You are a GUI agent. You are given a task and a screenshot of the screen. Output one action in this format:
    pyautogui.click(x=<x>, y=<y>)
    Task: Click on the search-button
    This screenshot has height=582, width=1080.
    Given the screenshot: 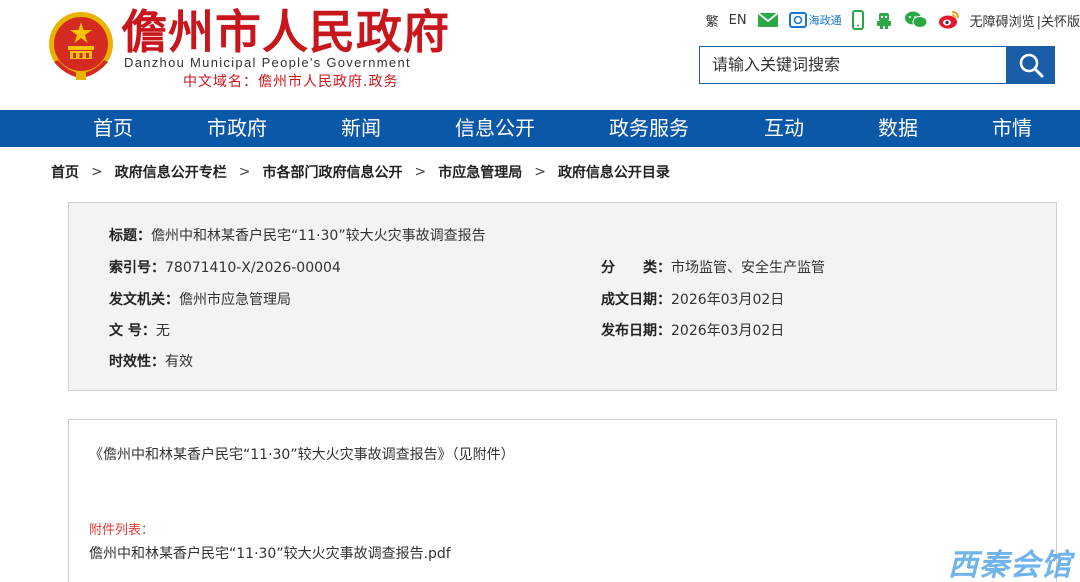 What is the action you would take?
    pyautogui.click(x=1030, y=65)
    